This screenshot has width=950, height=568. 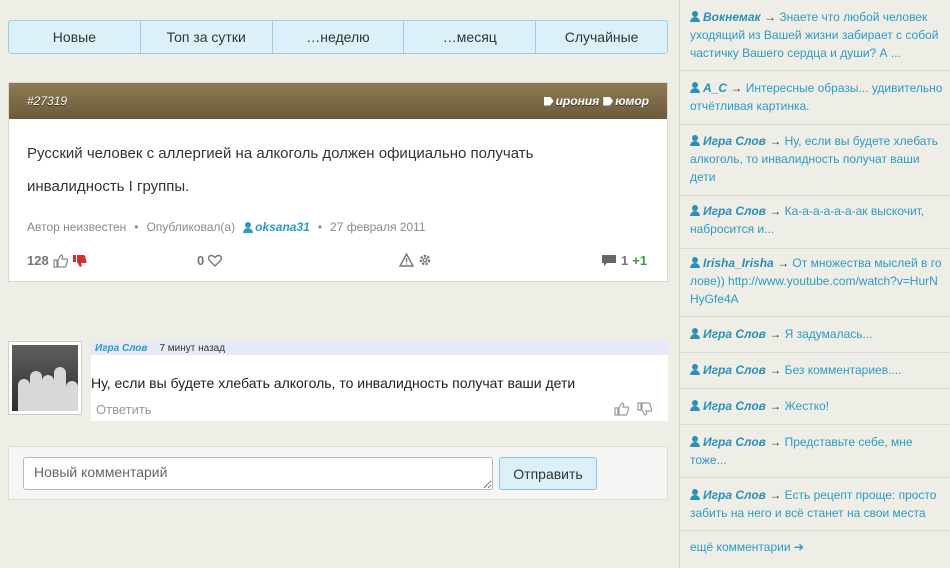 I want to click on comments-group: 1 +1, so click(x=624, y=260).